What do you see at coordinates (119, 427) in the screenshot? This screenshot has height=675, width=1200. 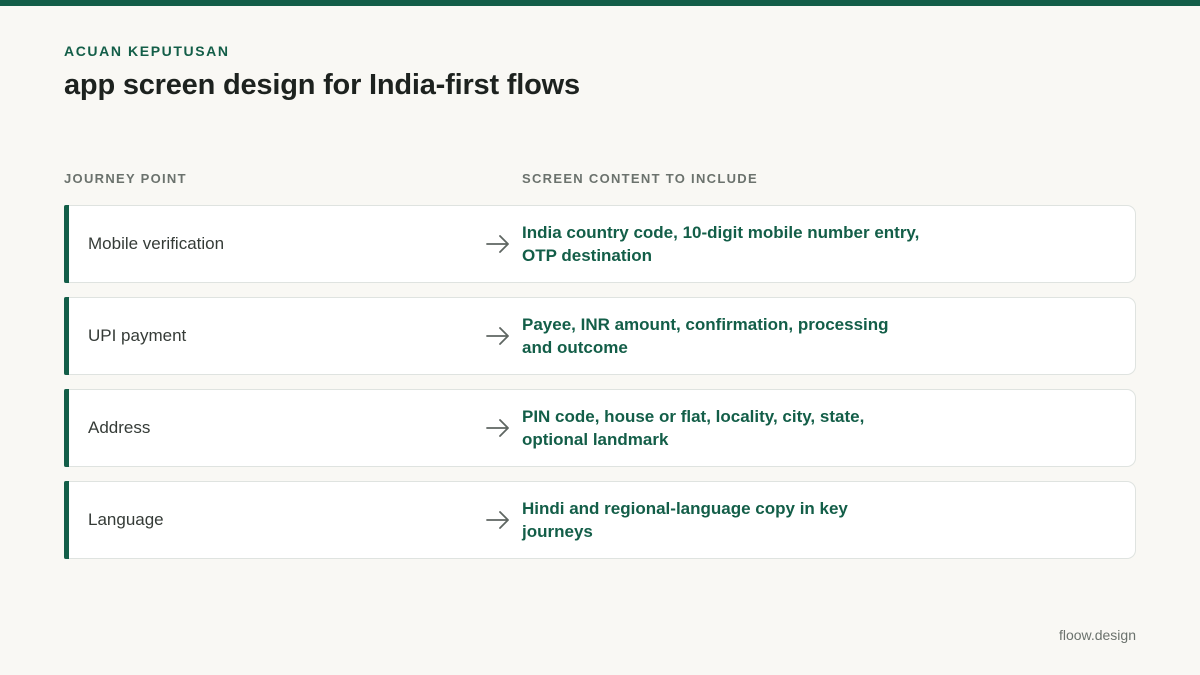 I see `row-journey-point: Address` at bounding box center [119, 427].